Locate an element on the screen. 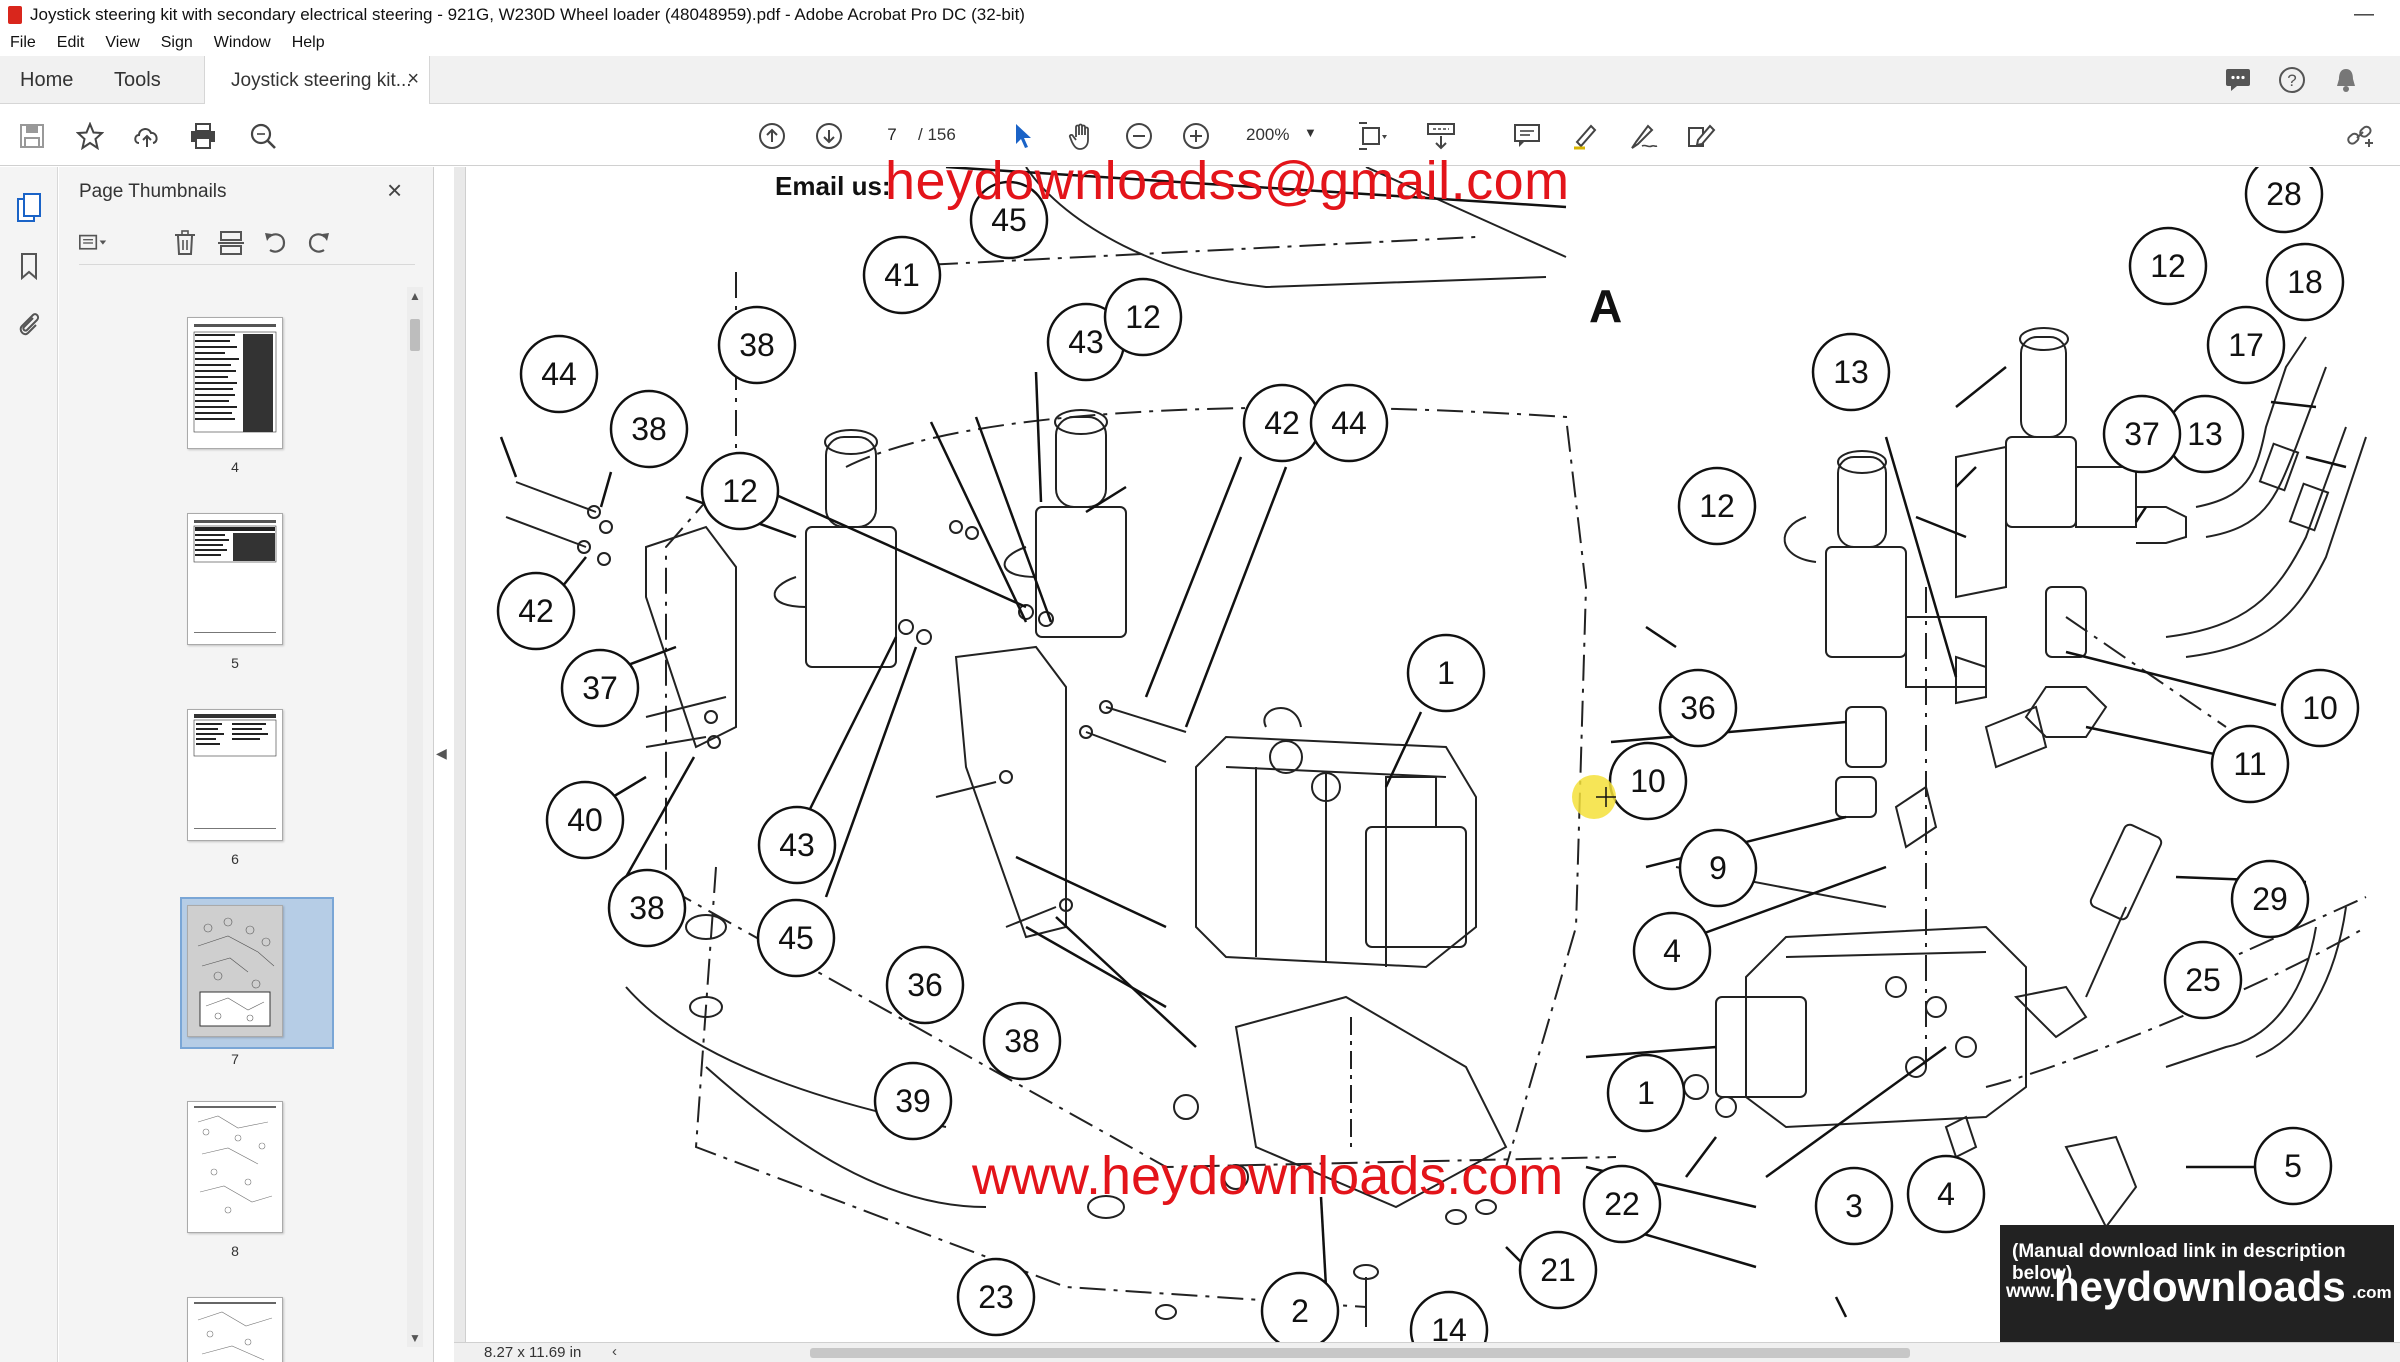 The image size is (2400, 1362). tab-home: Home is located at coordinates (46, 80).